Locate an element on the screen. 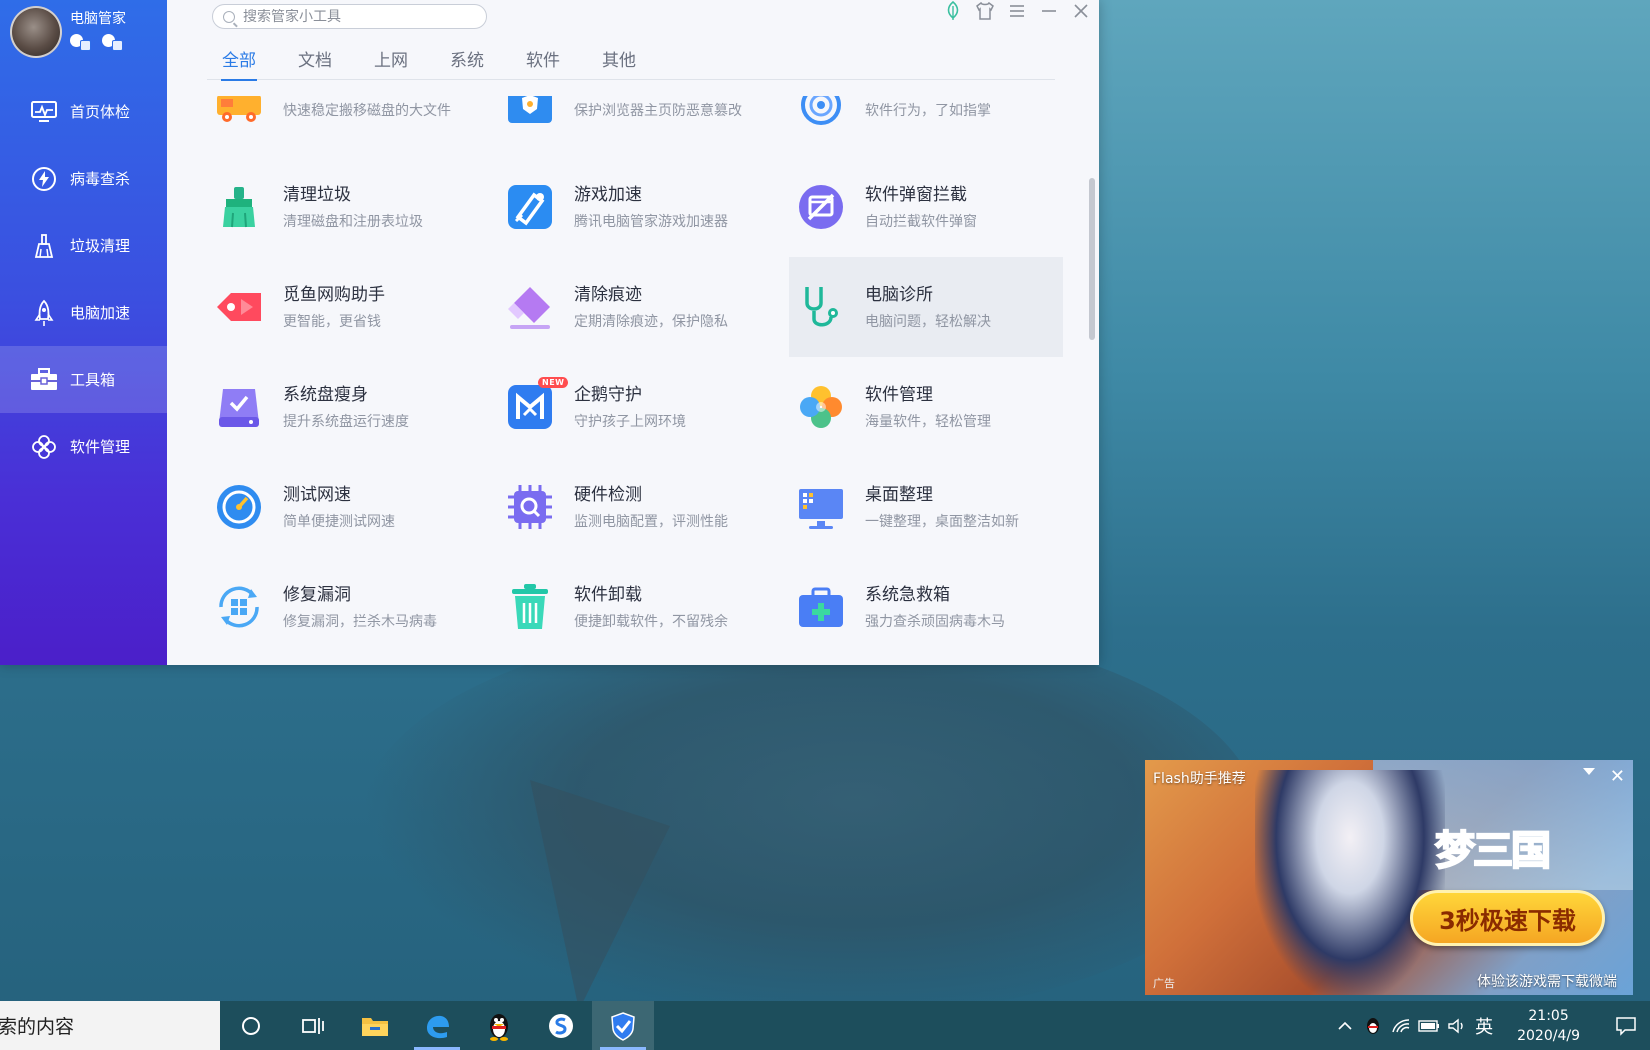  trash-icon is located at coordinates (530, 607).